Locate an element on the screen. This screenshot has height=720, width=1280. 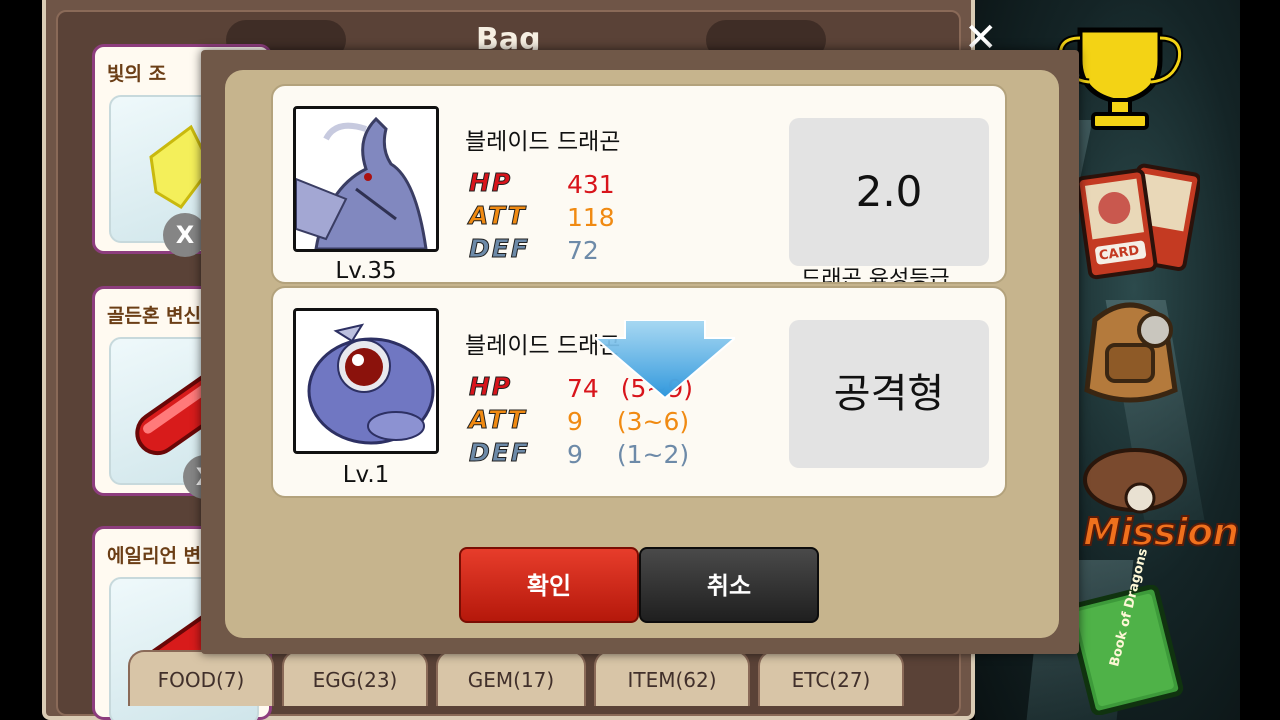
att-value-number: 9 is located at coordinates (575, 421).